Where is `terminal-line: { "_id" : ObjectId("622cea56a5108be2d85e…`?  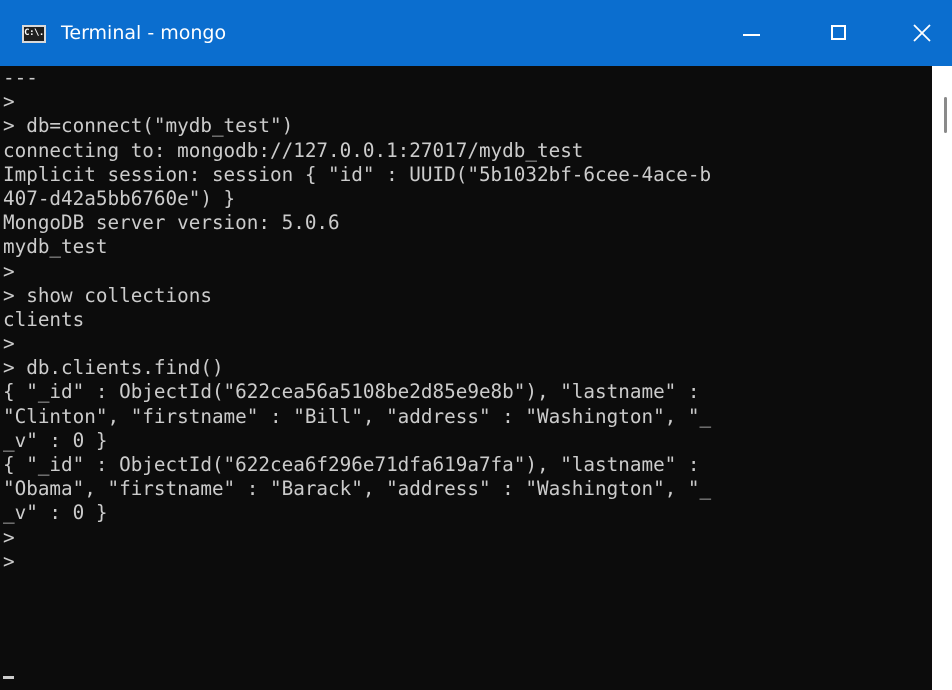
terminal-line: { "_id" : ObjectId("622cea56a5108be2d85e… is located at coordinates (351, 392).